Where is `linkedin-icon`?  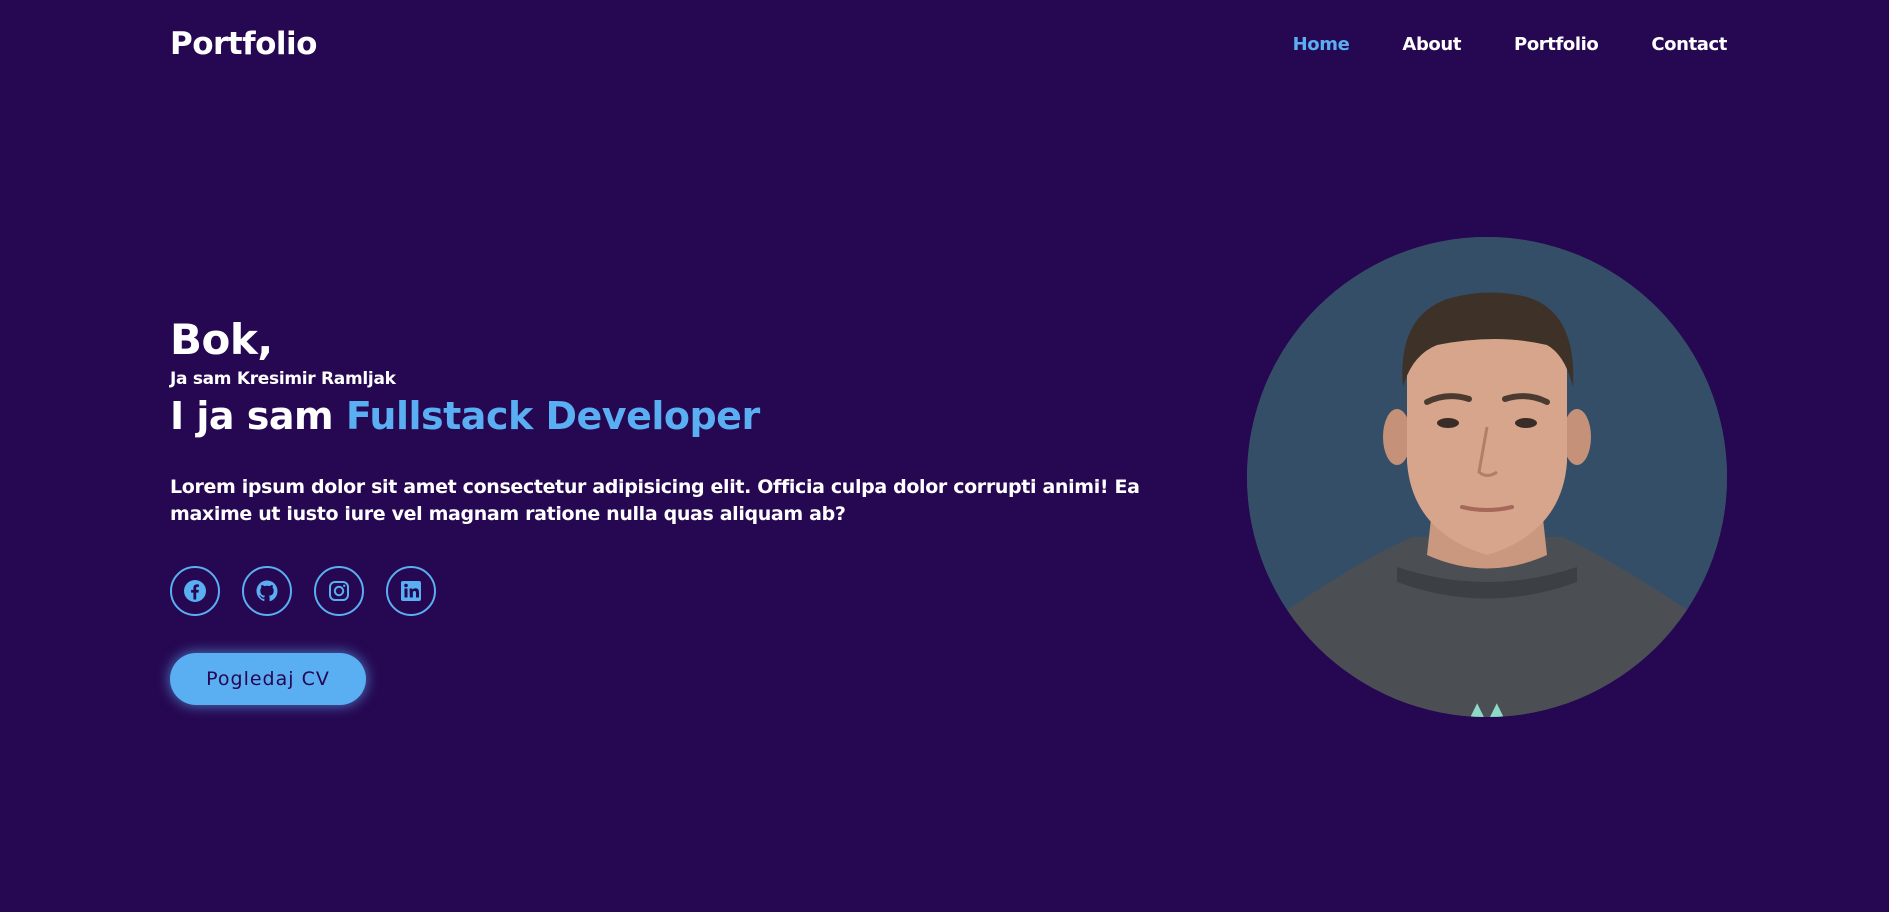 linkedin-icon is located at coordinates (411, 591).